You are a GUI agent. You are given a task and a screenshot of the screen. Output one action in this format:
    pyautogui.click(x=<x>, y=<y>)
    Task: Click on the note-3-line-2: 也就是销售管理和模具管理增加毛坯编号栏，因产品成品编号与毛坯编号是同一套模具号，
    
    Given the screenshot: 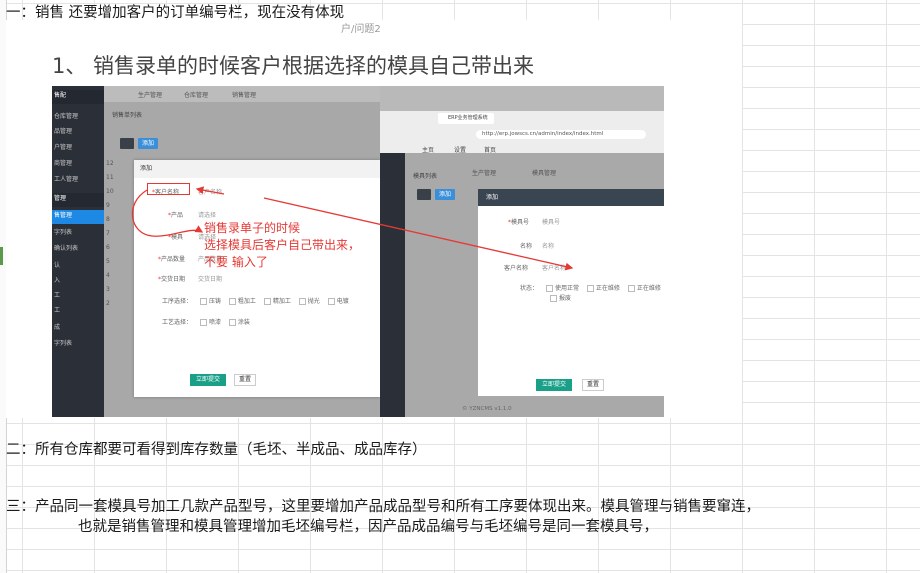 What is the action you would take?
    pyautogui.click(x=368, y=527)
    